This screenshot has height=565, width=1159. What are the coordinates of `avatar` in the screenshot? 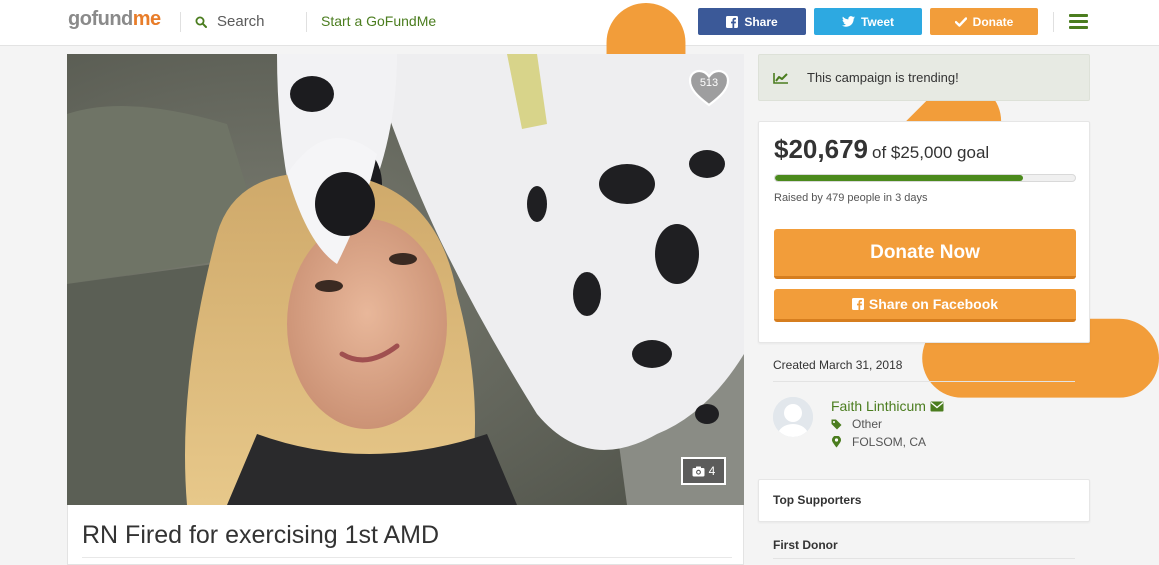 It's located at (793, 417).